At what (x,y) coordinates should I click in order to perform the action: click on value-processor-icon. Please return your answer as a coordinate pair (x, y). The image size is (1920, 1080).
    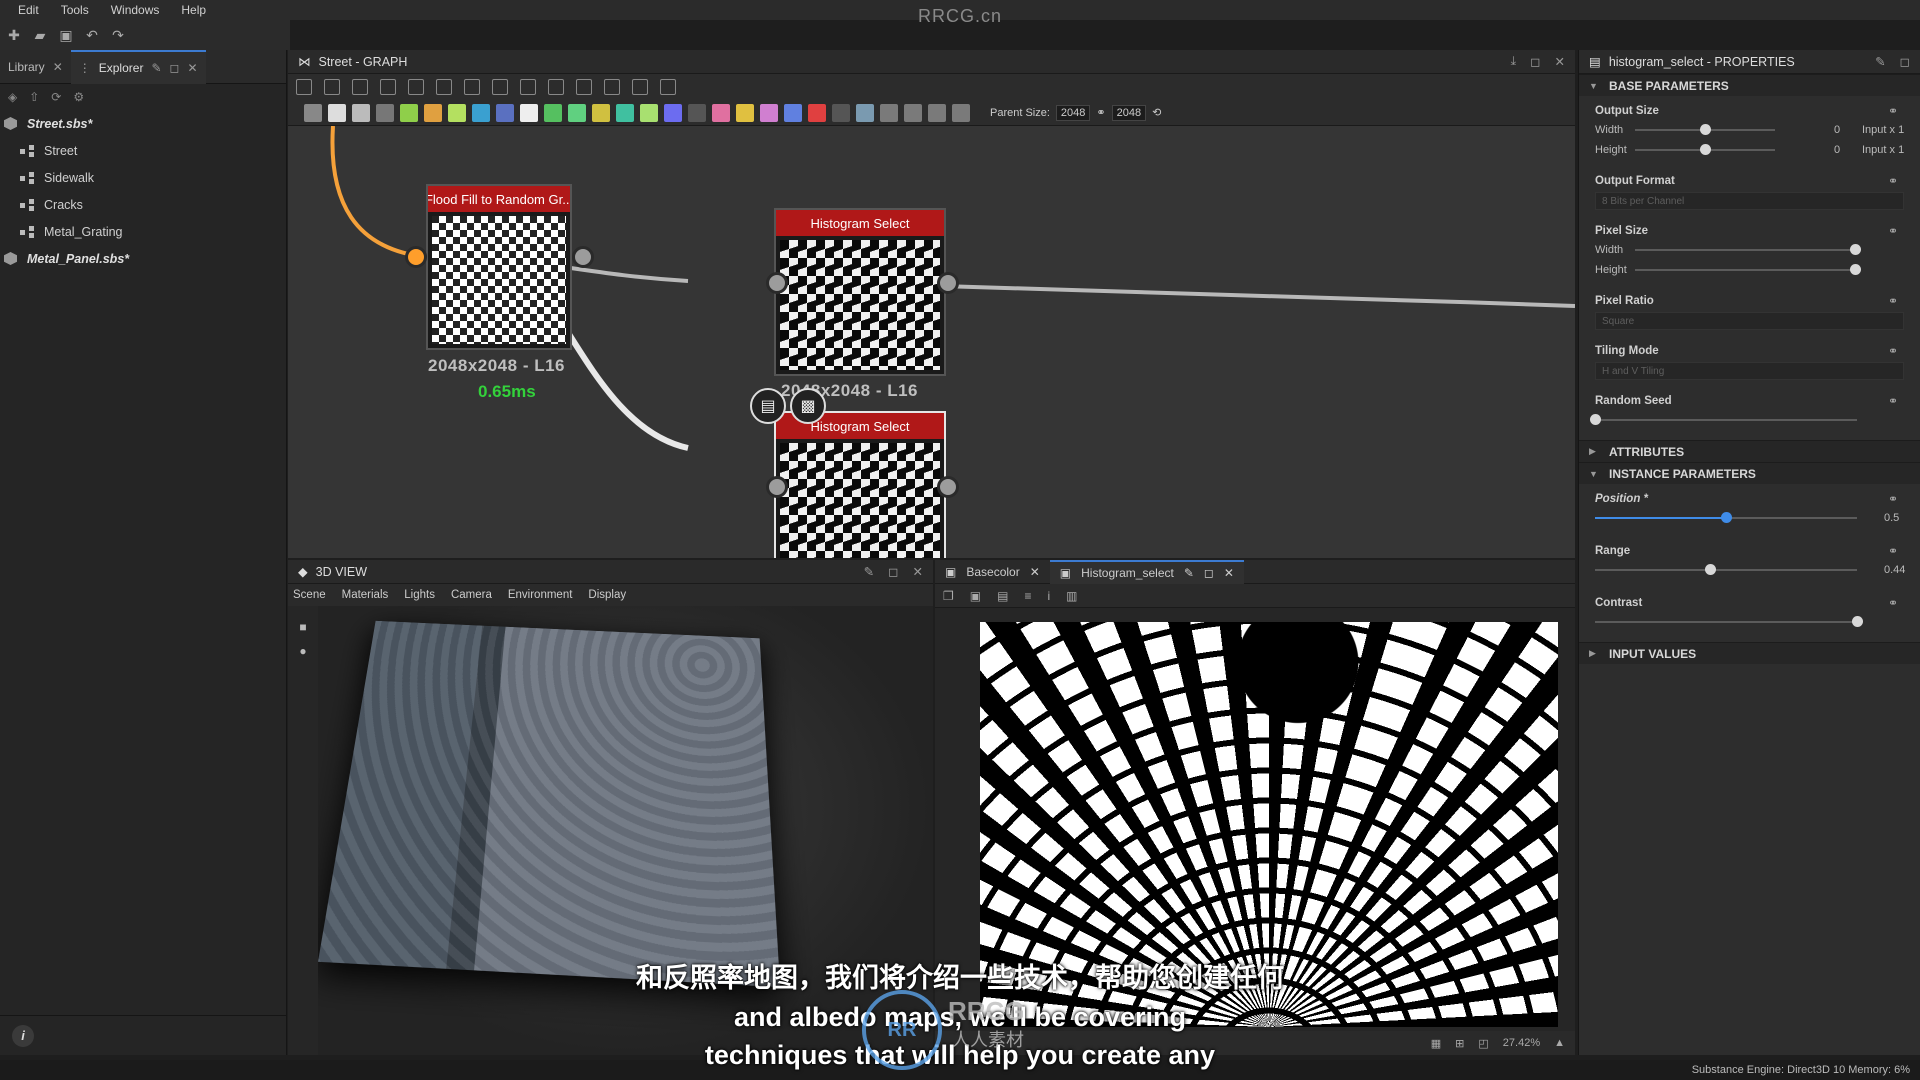
    Looking at the image, I should click on (841, 112).